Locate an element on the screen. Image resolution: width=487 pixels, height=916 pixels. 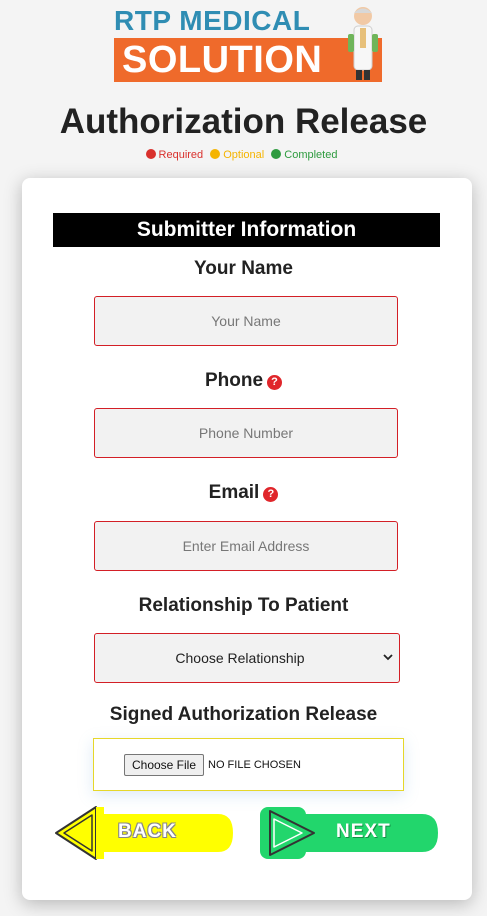
brand-logo: RTP MEDICAL SOLUTION is located at coordinates (248, 43).